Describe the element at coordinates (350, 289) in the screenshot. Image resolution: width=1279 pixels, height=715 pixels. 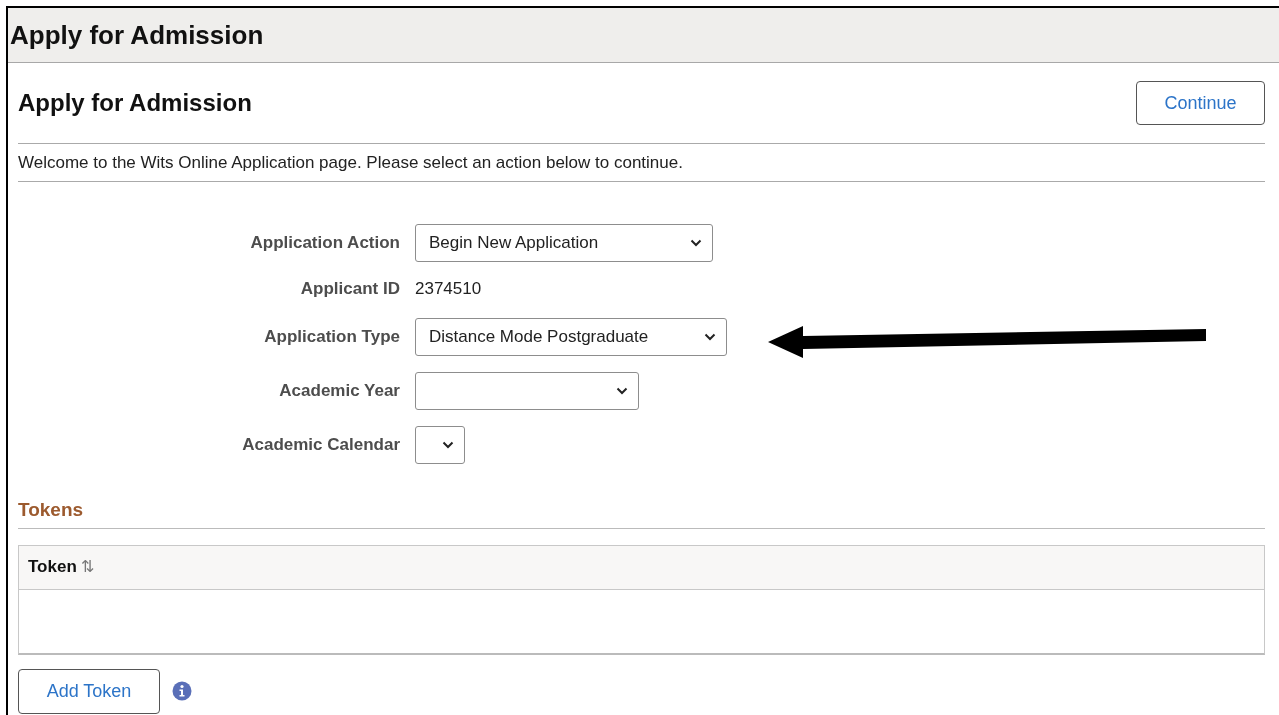
I see `field-label: Applicant ID` at that location.